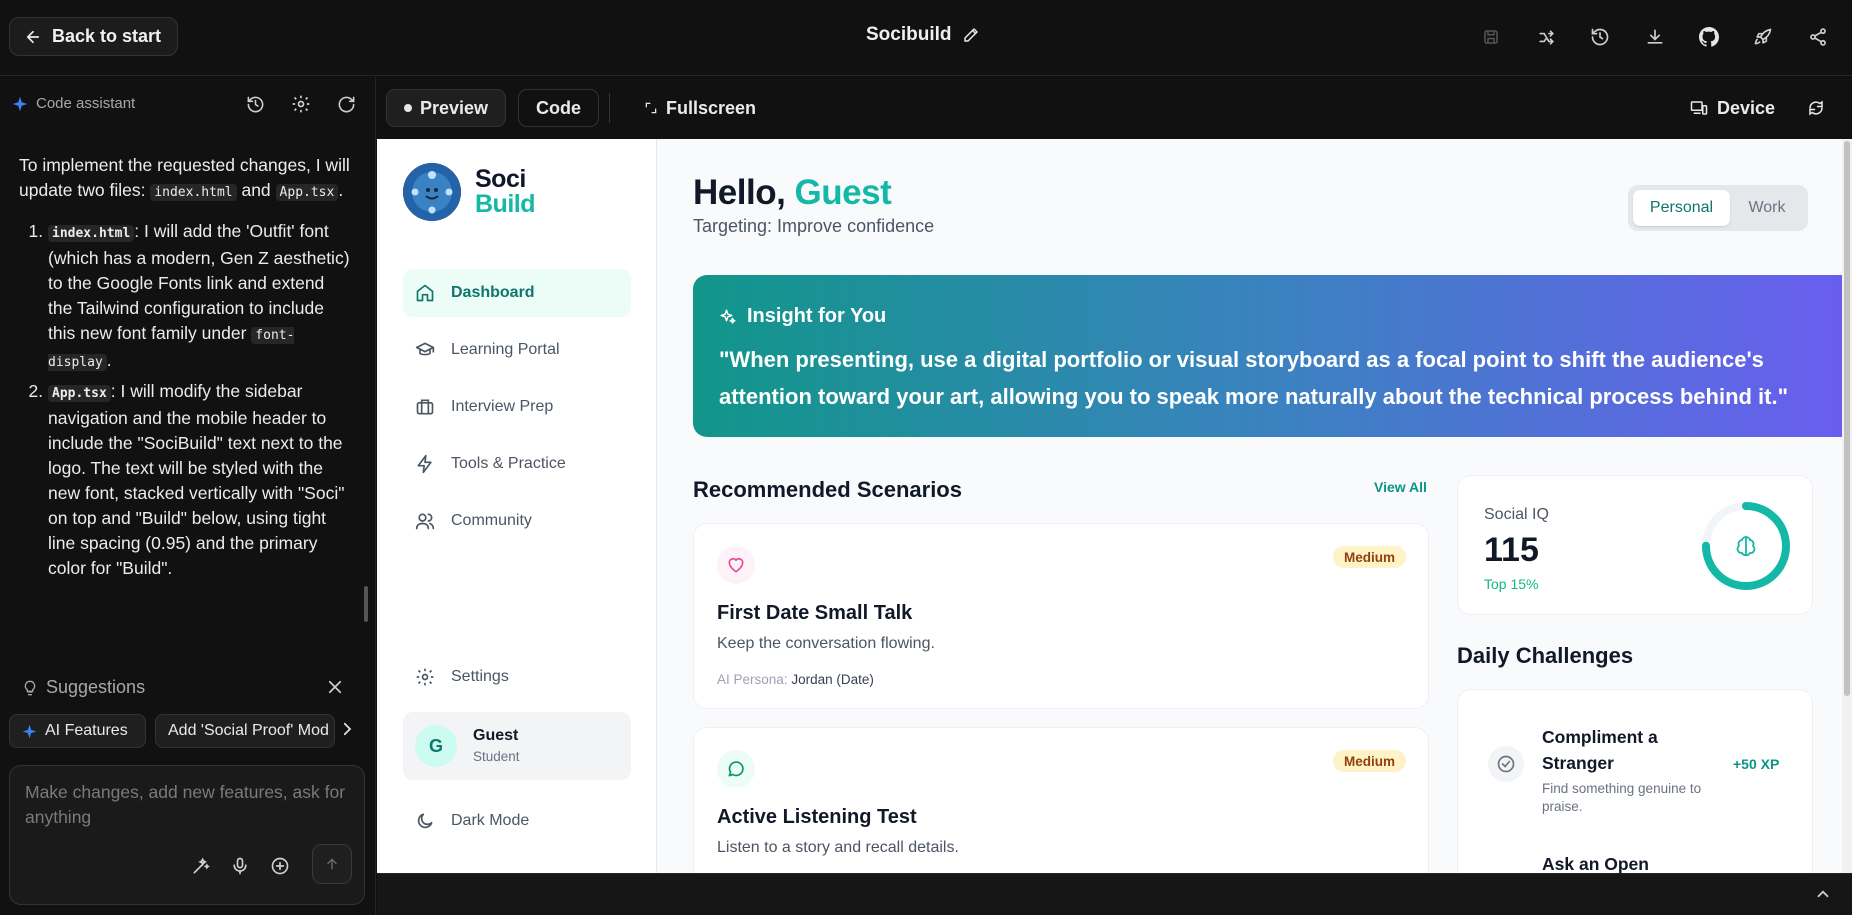 The width and height of the screenshot is (1852, 915). What do you see at coordinates (795, 679) in the screenshot?
I see `scenario-persona: AI Persona: Jordan (Date)` at bounding box center [795, 679].